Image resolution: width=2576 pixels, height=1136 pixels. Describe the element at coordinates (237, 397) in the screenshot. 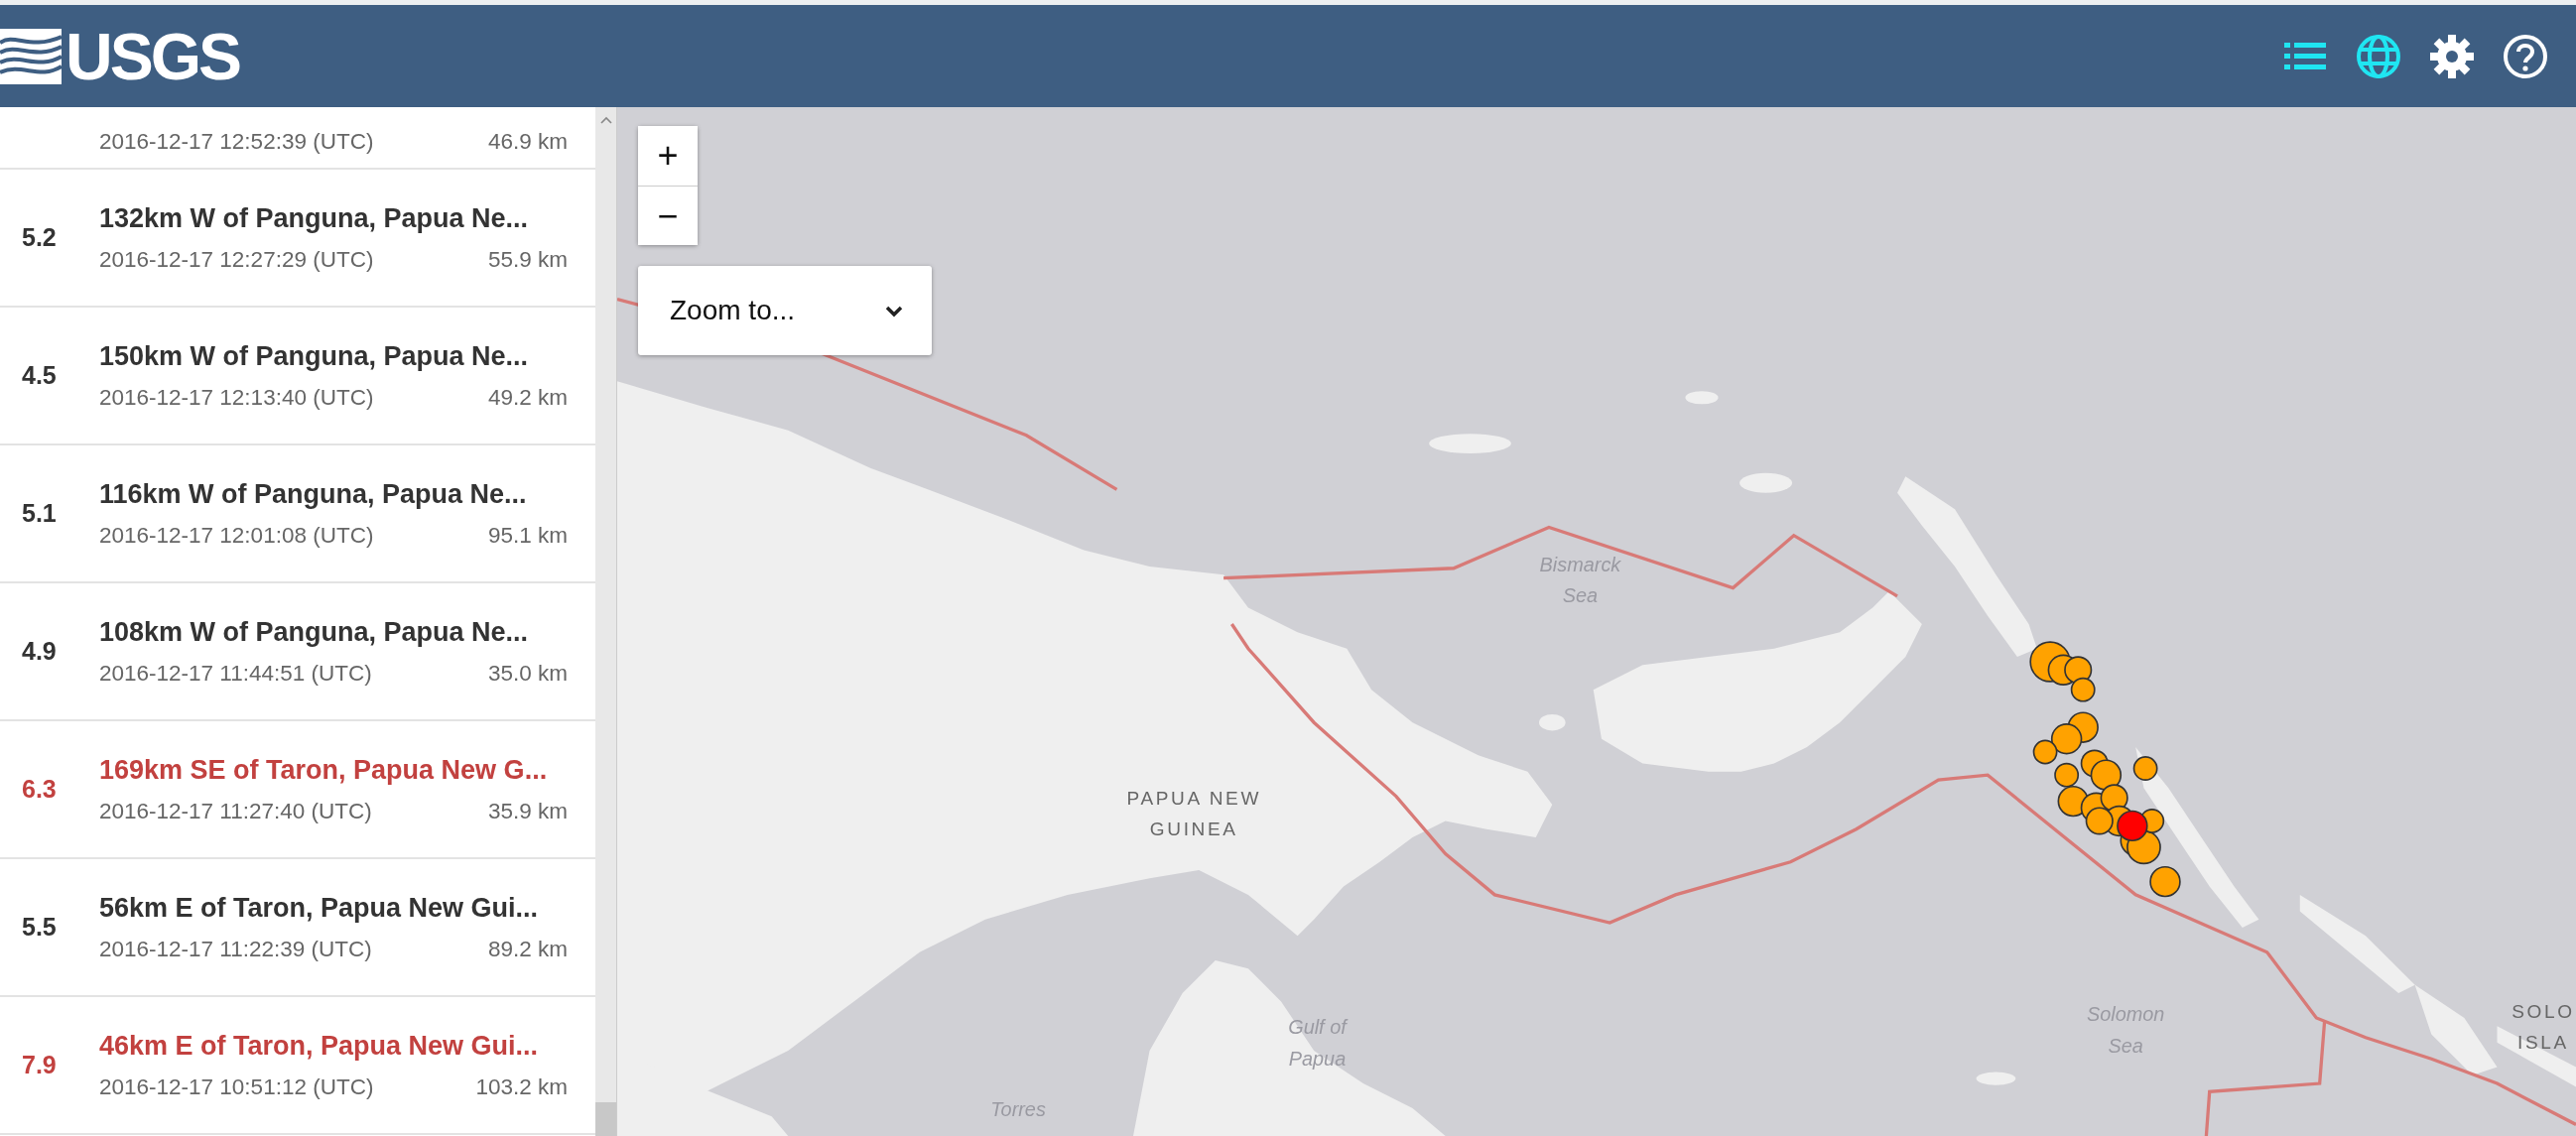

I see `event-time: 2016-12-17 12:13:40 (UTC)` at that location.